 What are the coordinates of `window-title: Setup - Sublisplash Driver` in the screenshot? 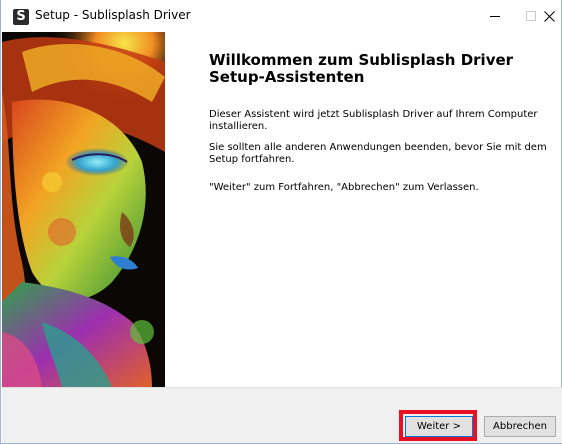 It's located at (113, 15).